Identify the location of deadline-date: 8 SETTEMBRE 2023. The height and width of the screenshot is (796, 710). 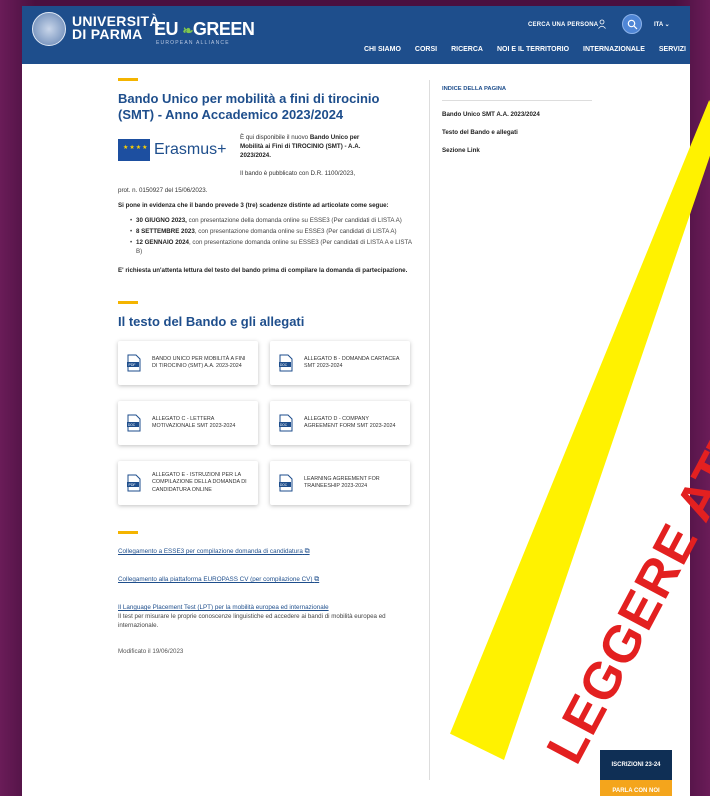
(165, 231).